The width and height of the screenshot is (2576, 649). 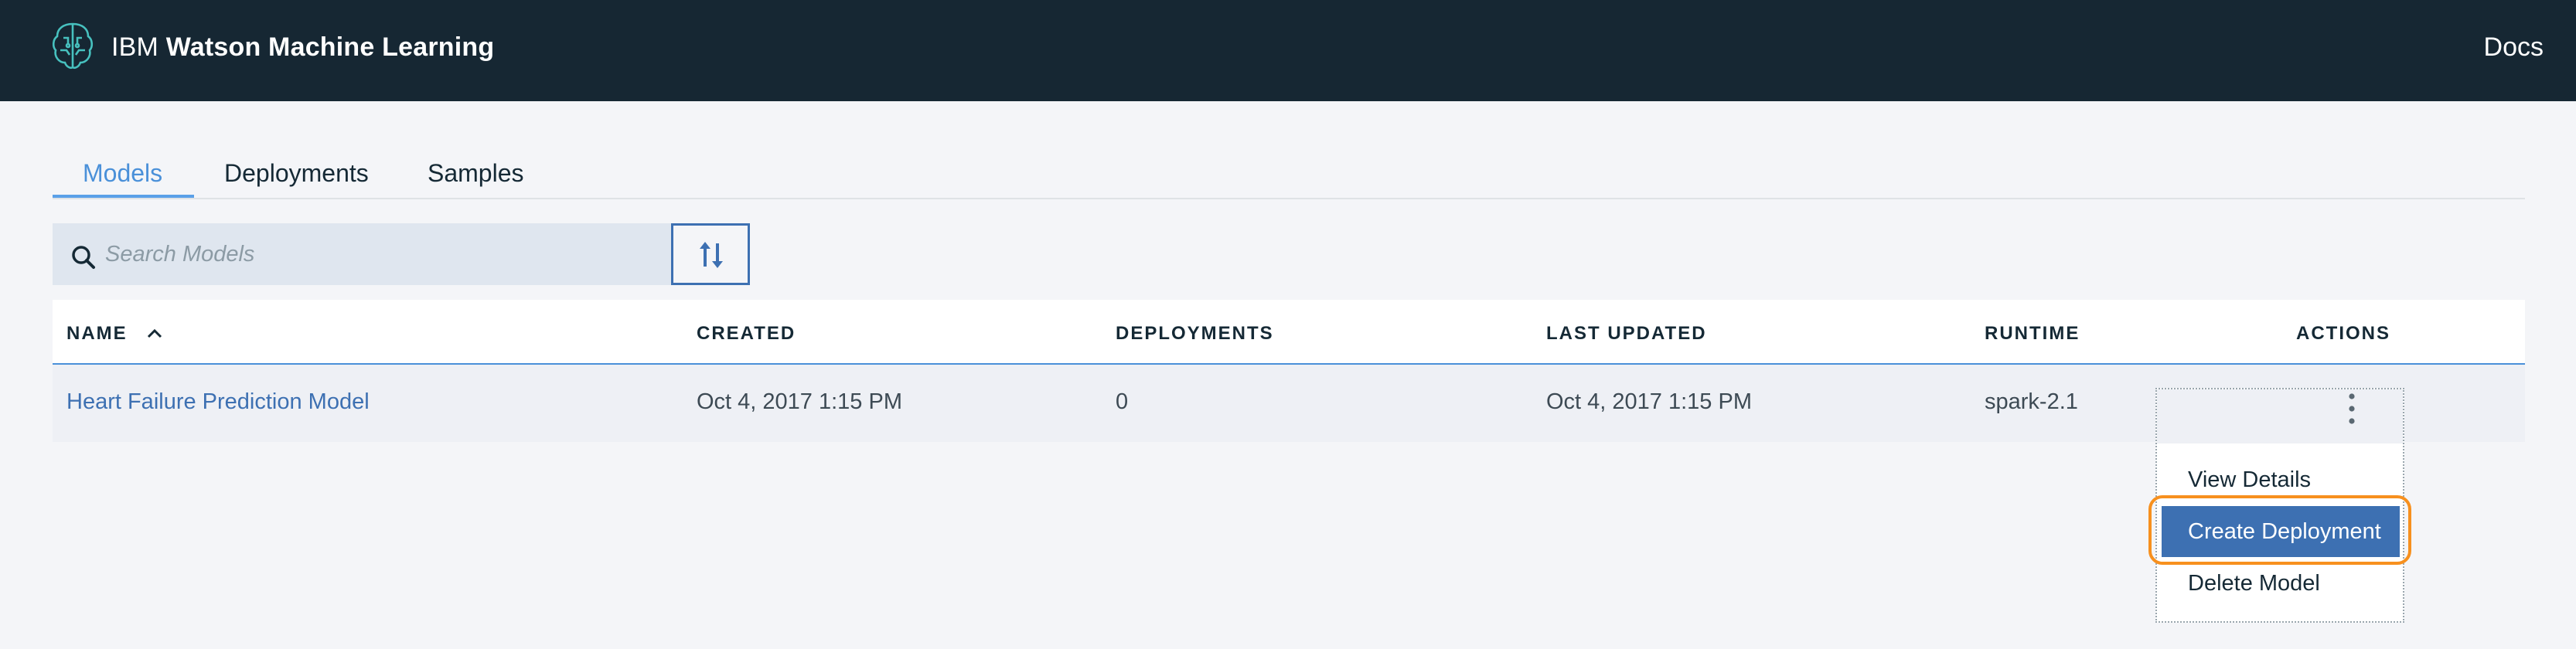 I want to click on sort-arrows-icon, so click(x=711, y=255).